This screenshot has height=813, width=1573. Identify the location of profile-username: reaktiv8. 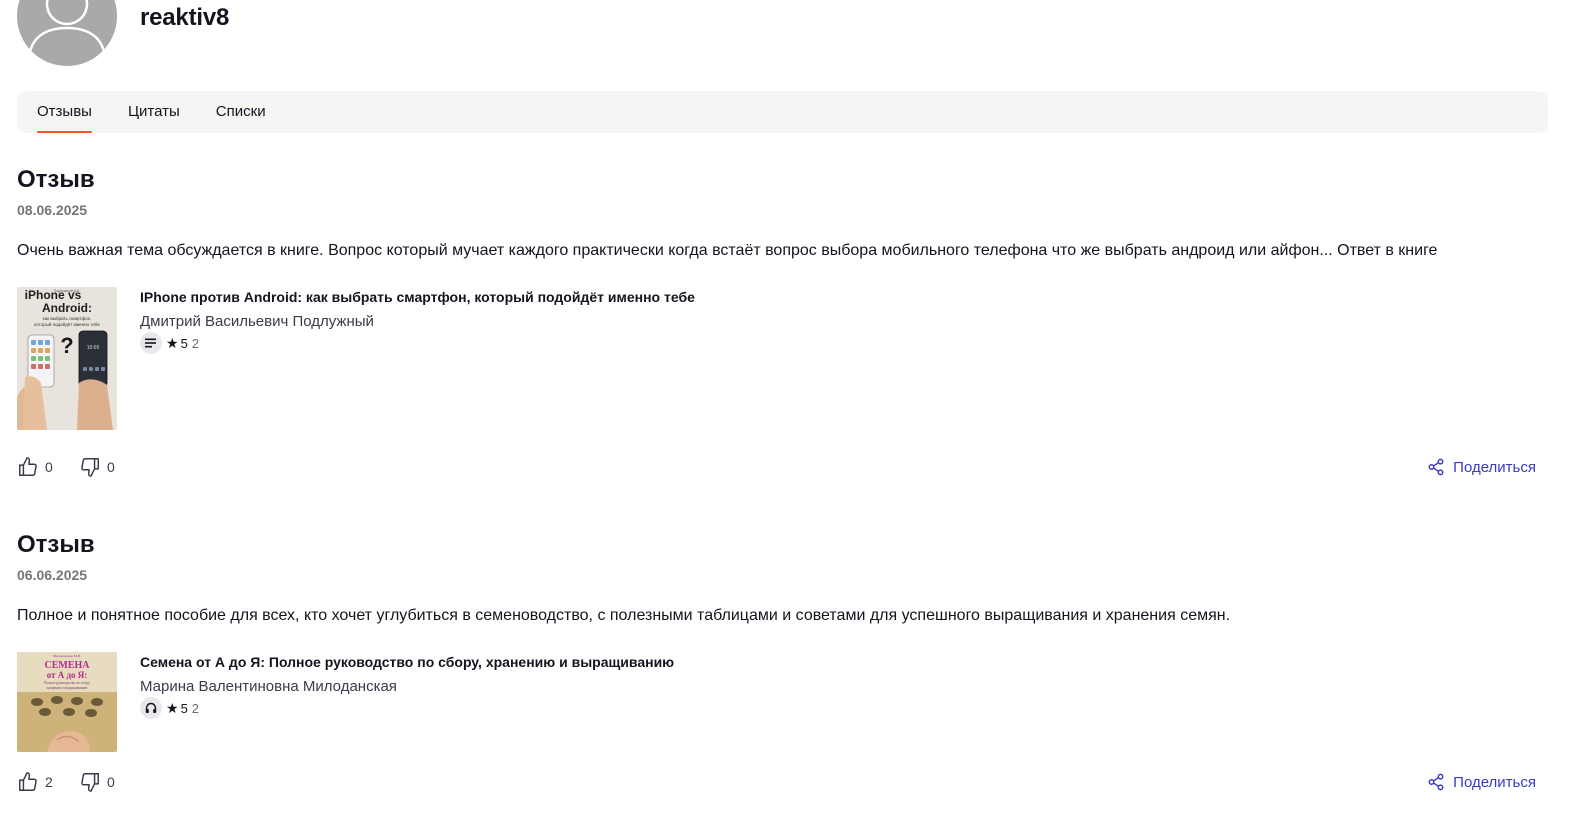
(185, 17).